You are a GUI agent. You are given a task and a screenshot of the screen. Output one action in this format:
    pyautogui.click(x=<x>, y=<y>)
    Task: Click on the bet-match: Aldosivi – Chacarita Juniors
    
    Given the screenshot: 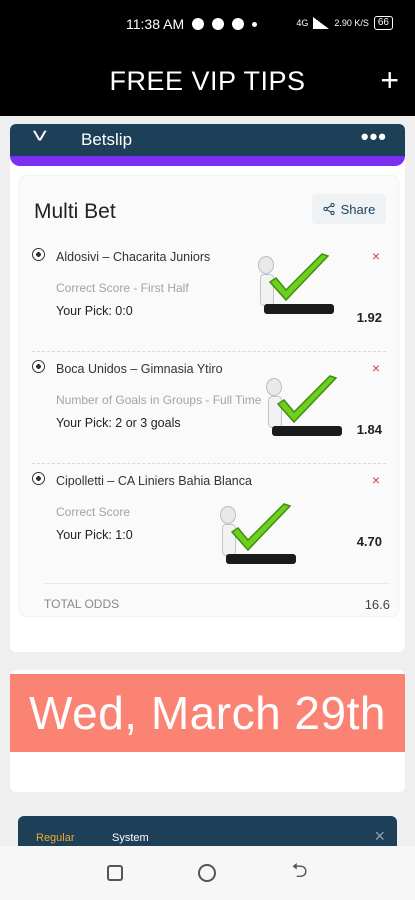 What is the action you would take?
    pyautogui.click(x=133, y=257)
    